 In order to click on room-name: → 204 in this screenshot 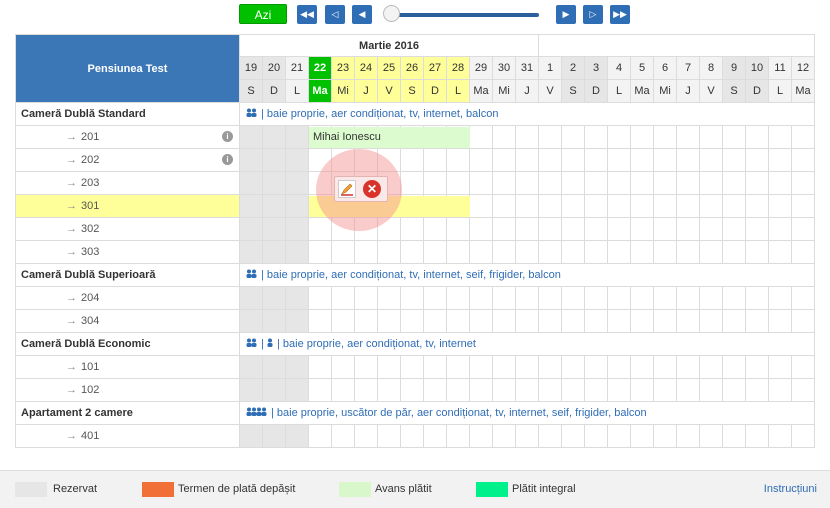, I will do `click(127, 298)`.